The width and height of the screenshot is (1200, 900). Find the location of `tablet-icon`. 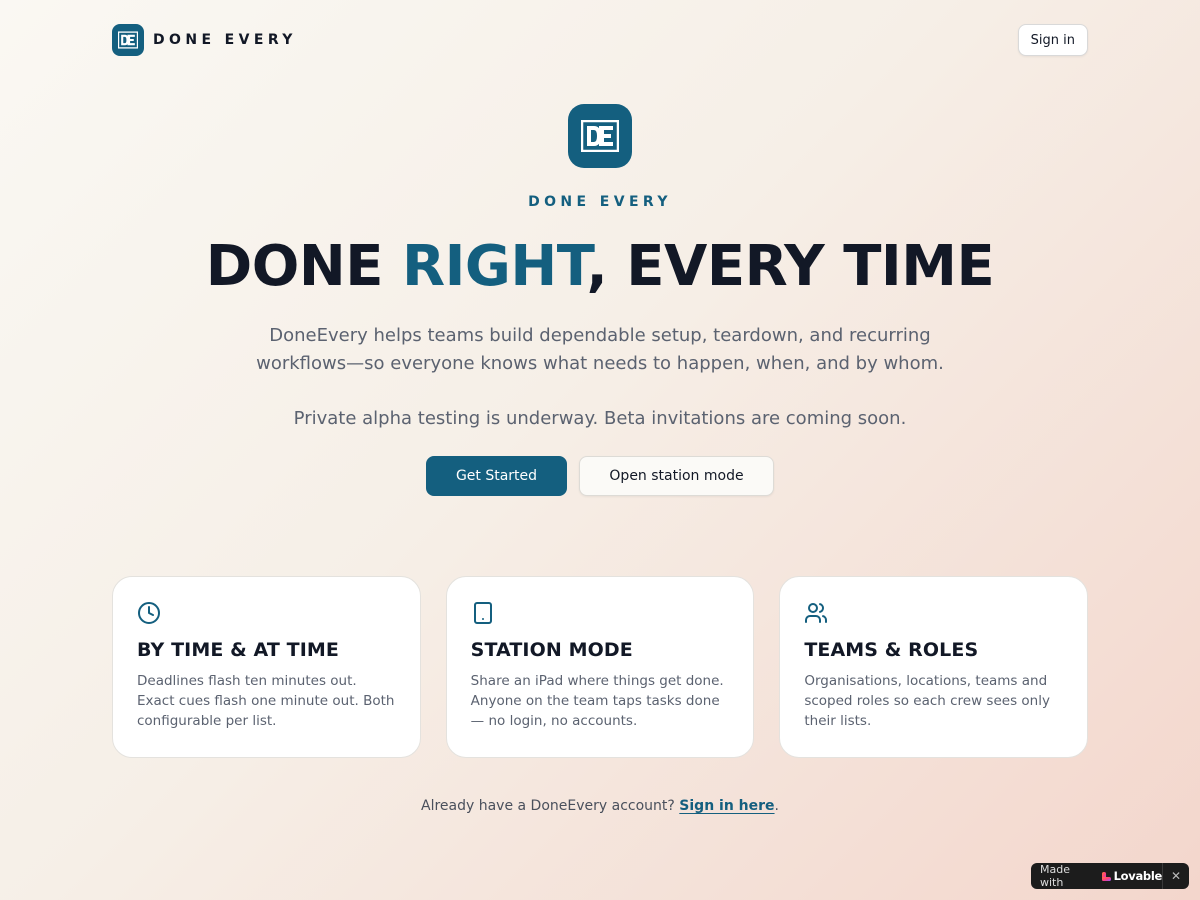

tablet-icon is located at coordinates (482, 613).